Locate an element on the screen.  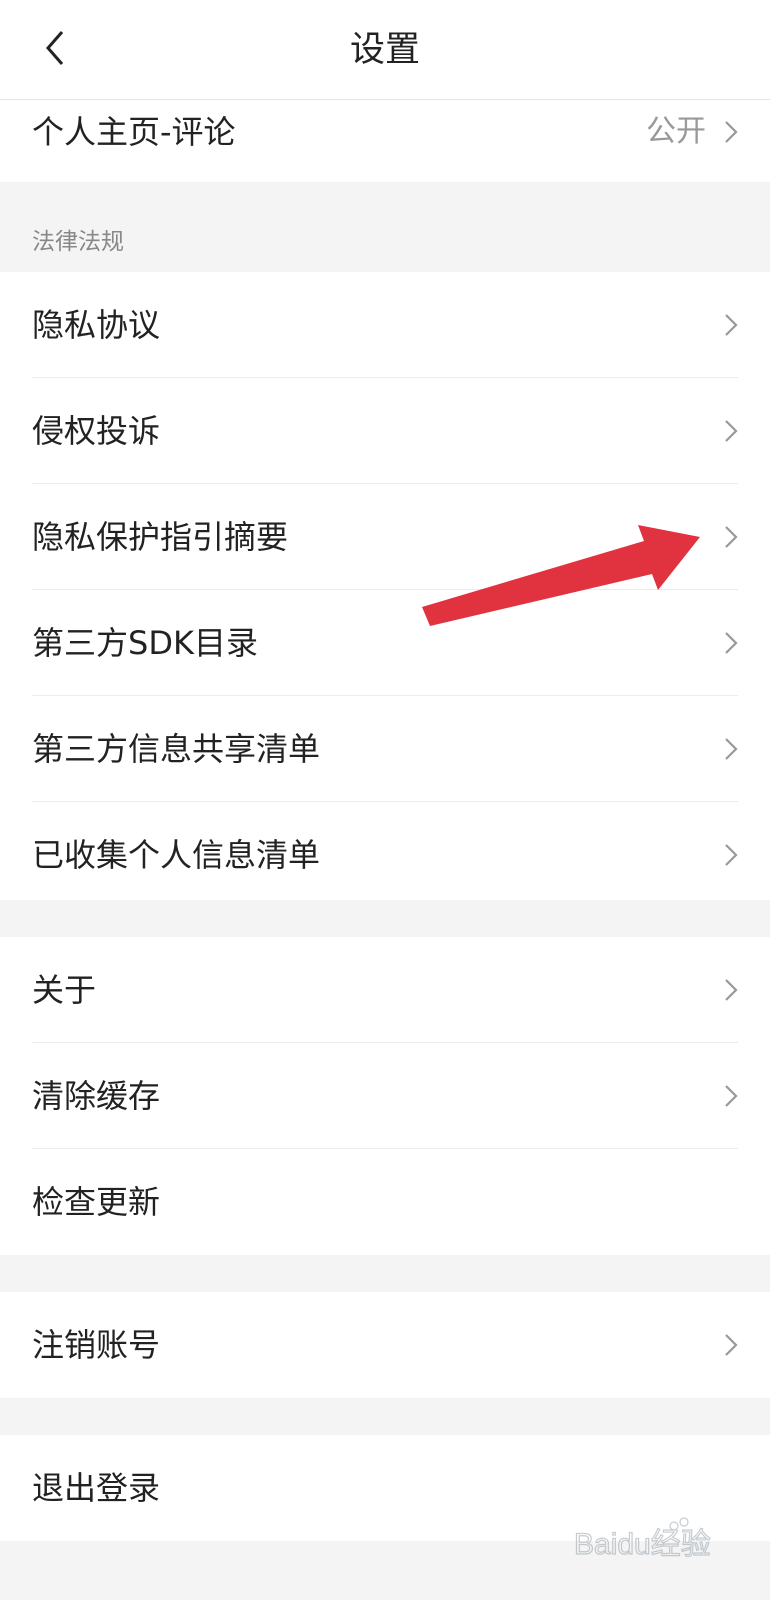
row-delete-account: 注销账号 is located at coordinates (385, 1345).